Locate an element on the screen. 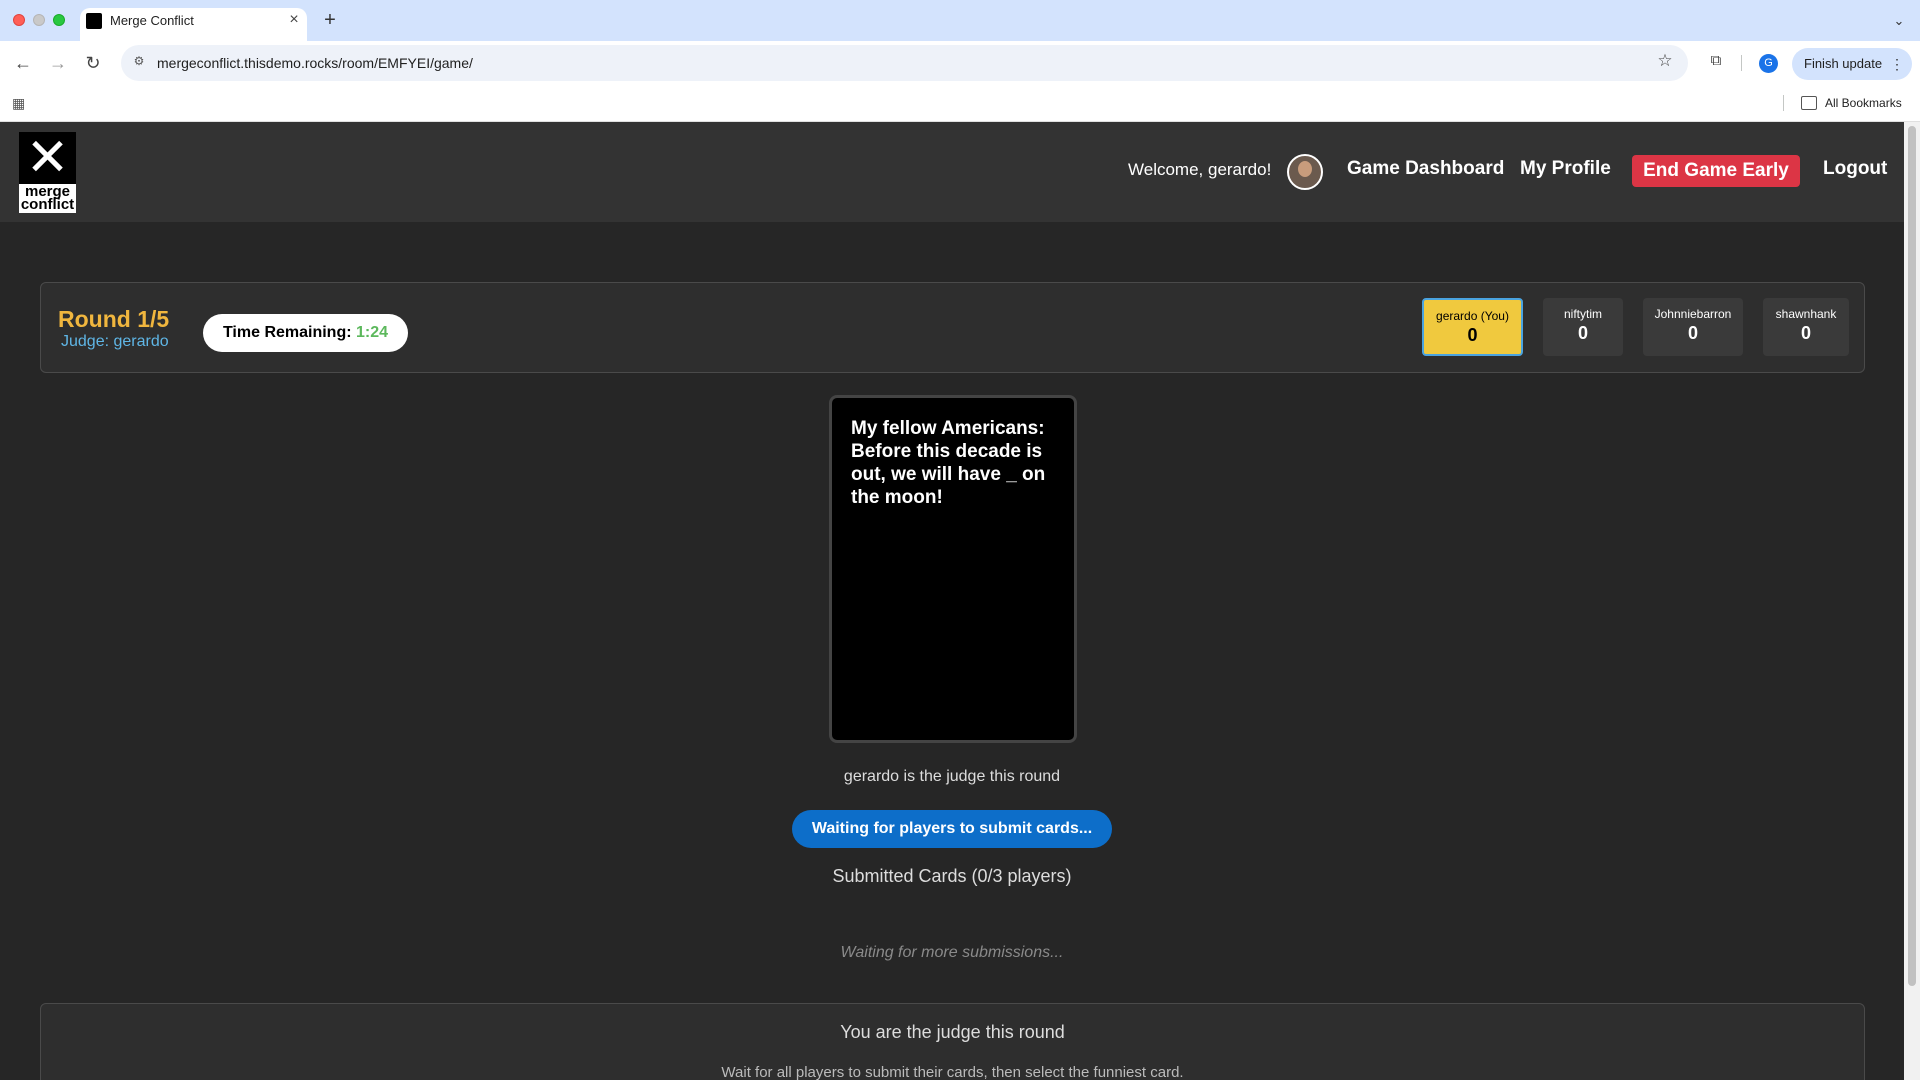  tab-title: Merge Conflict is located at coordinates (152, 20).